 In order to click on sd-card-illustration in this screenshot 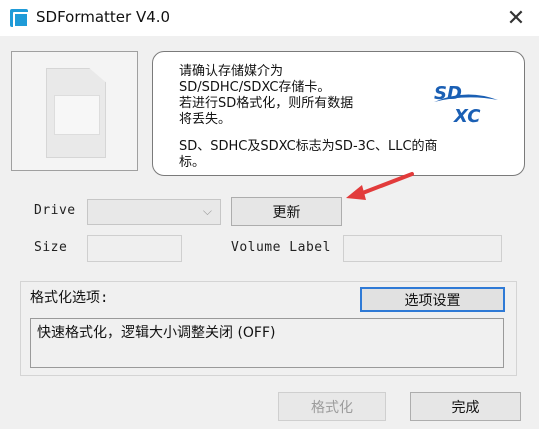, I will do `click(74, 111)`.